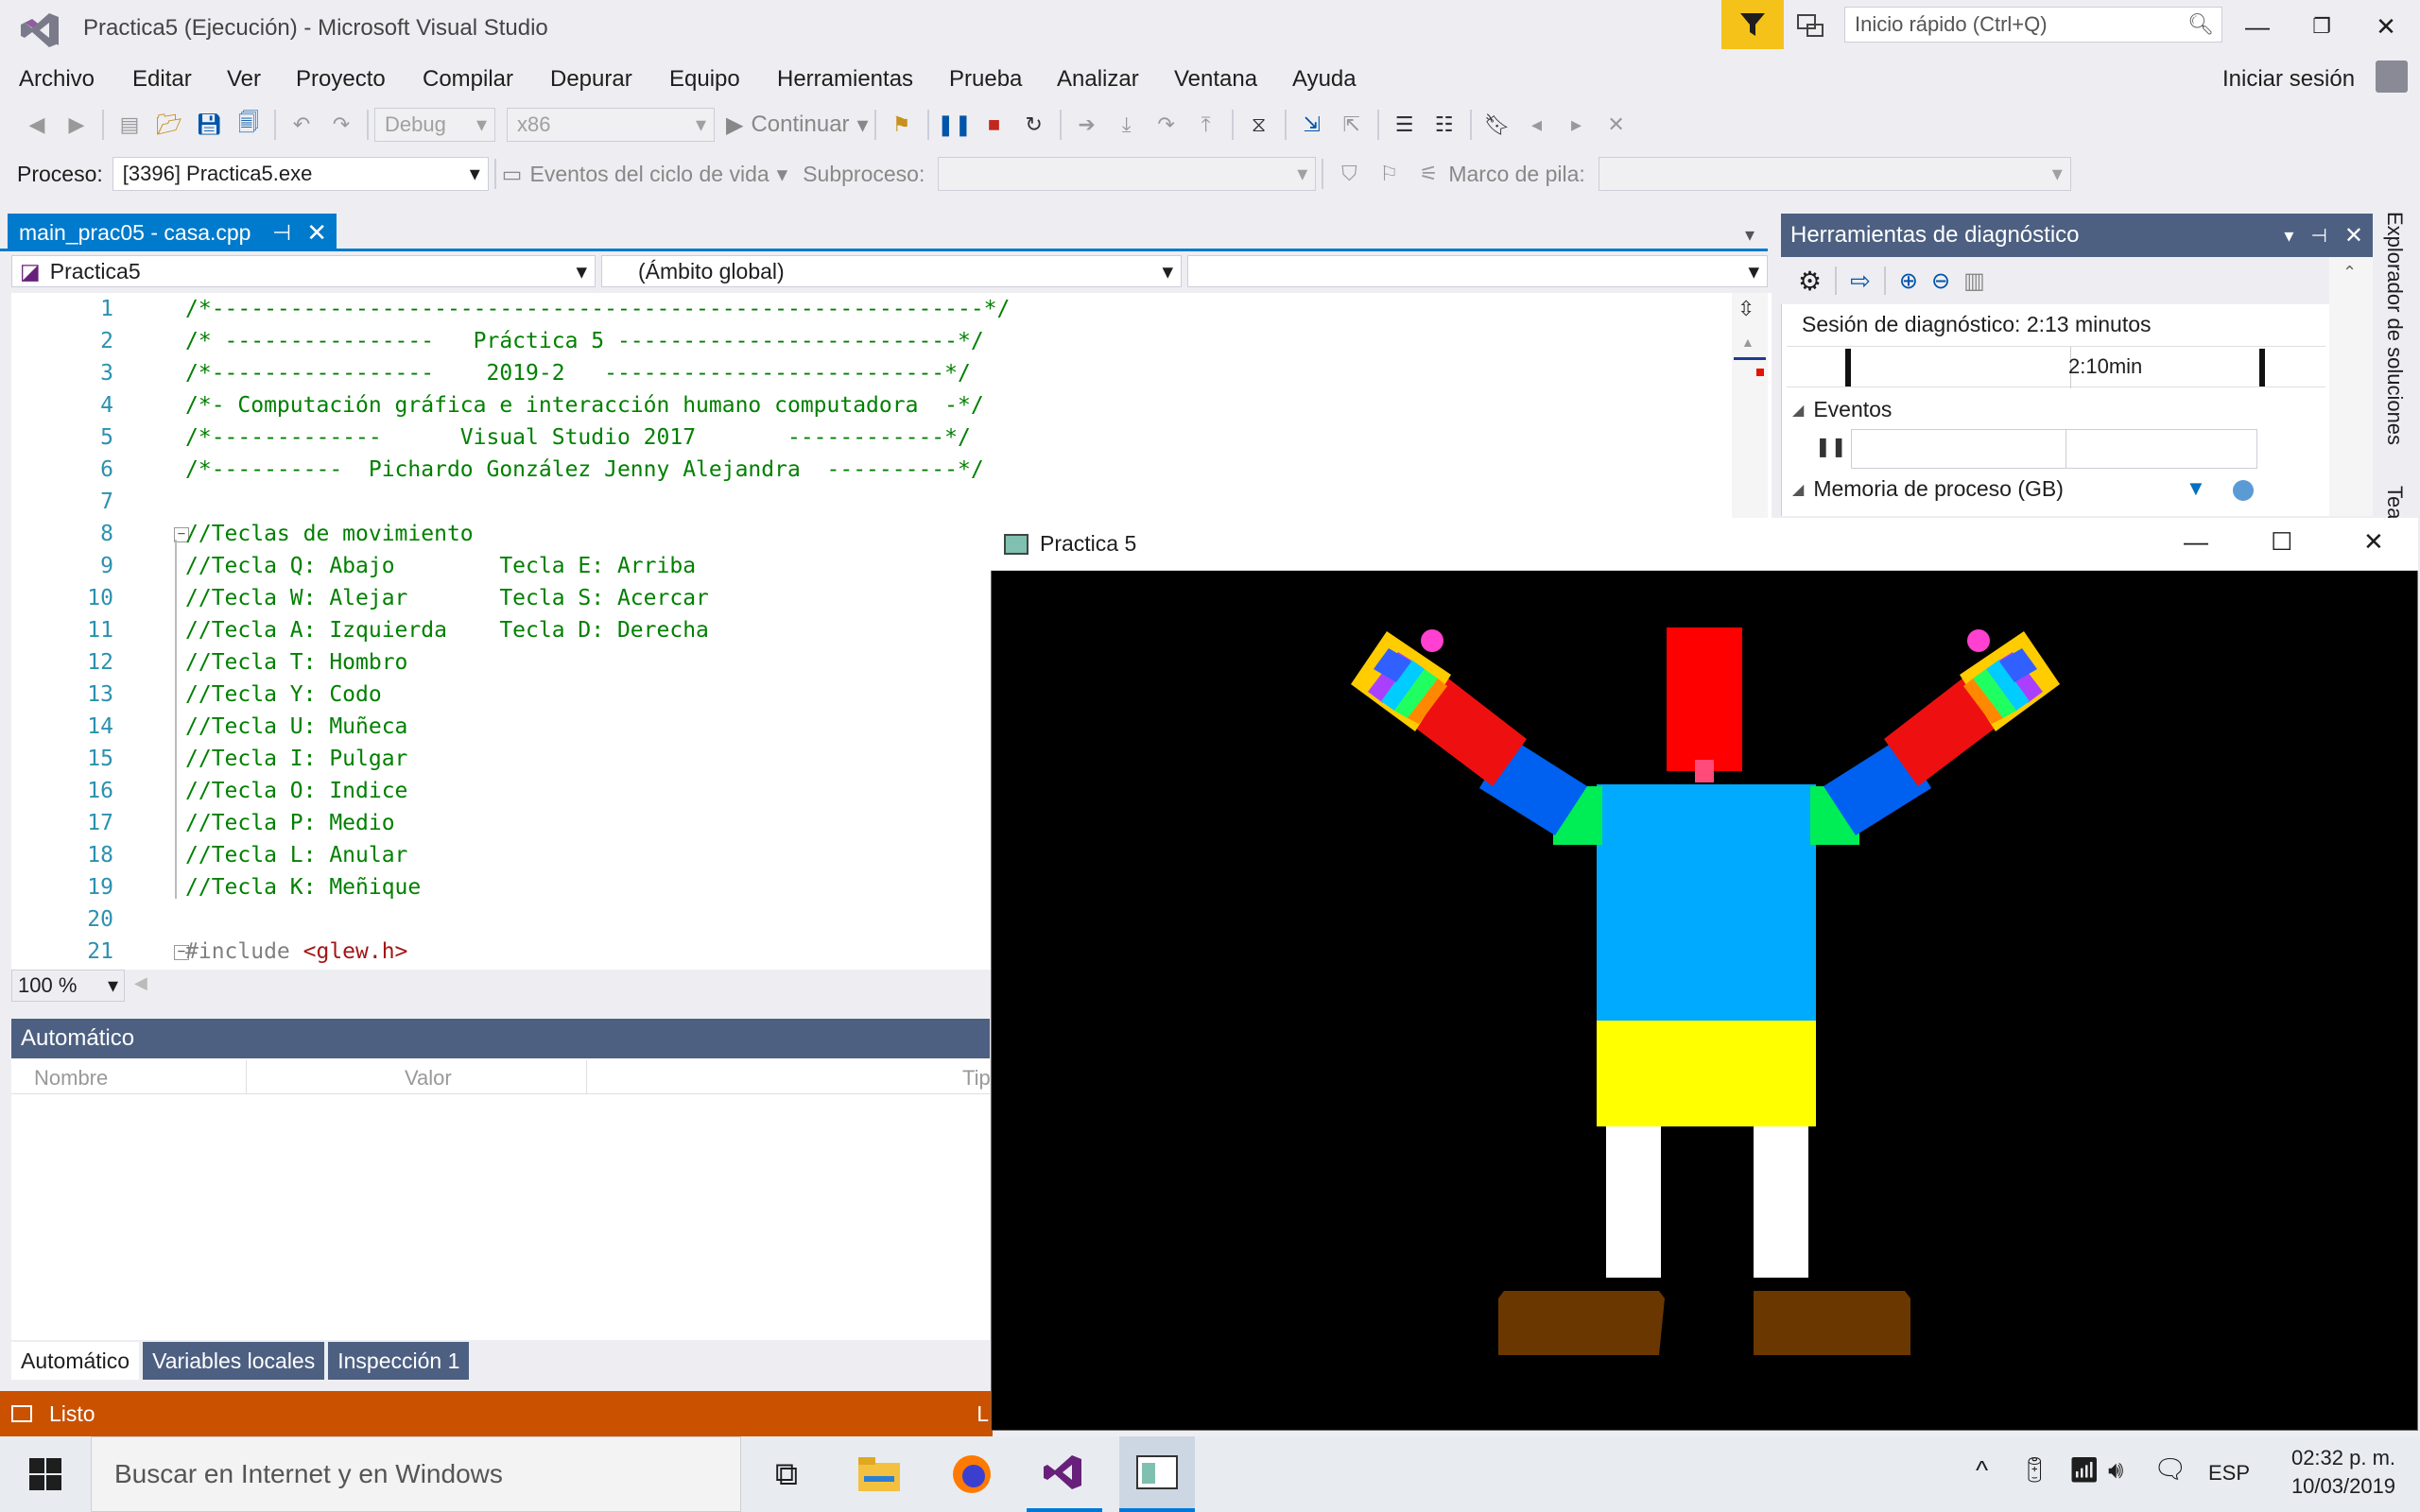 Image resolution: width=2420 pixels, height=1512 pixels. Describe the element at coordinates (1098, 79) in the screenshot. I see `menu-analizar: Analizar` at that location.